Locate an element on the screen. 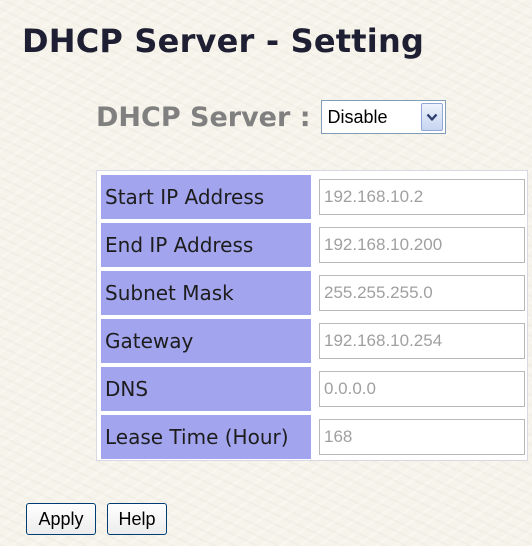  dhcp-server-row: DHCP Server : Disable is located at coordinates (271, 117).